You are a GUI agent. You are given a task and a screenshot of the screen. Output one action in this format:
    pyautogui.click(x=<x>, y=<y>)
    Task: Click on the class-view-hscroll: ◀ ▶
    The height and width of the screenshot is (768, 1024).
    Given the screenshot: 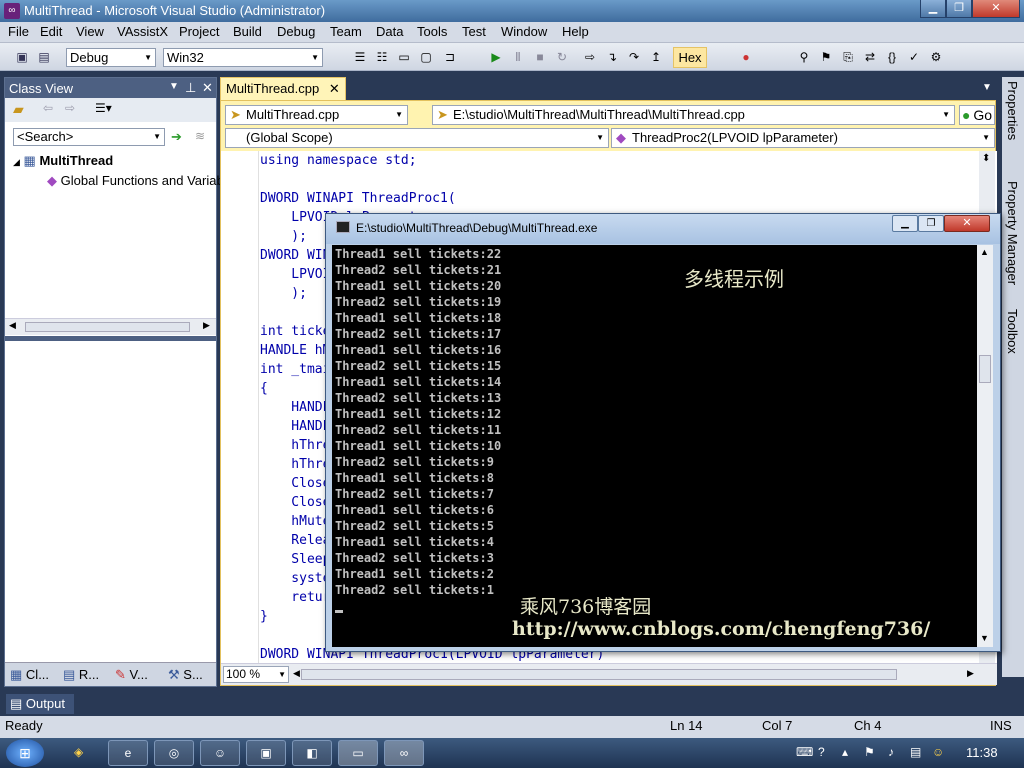 What is the action you would take?
    pyautogui.click(x=110, y=326)
    